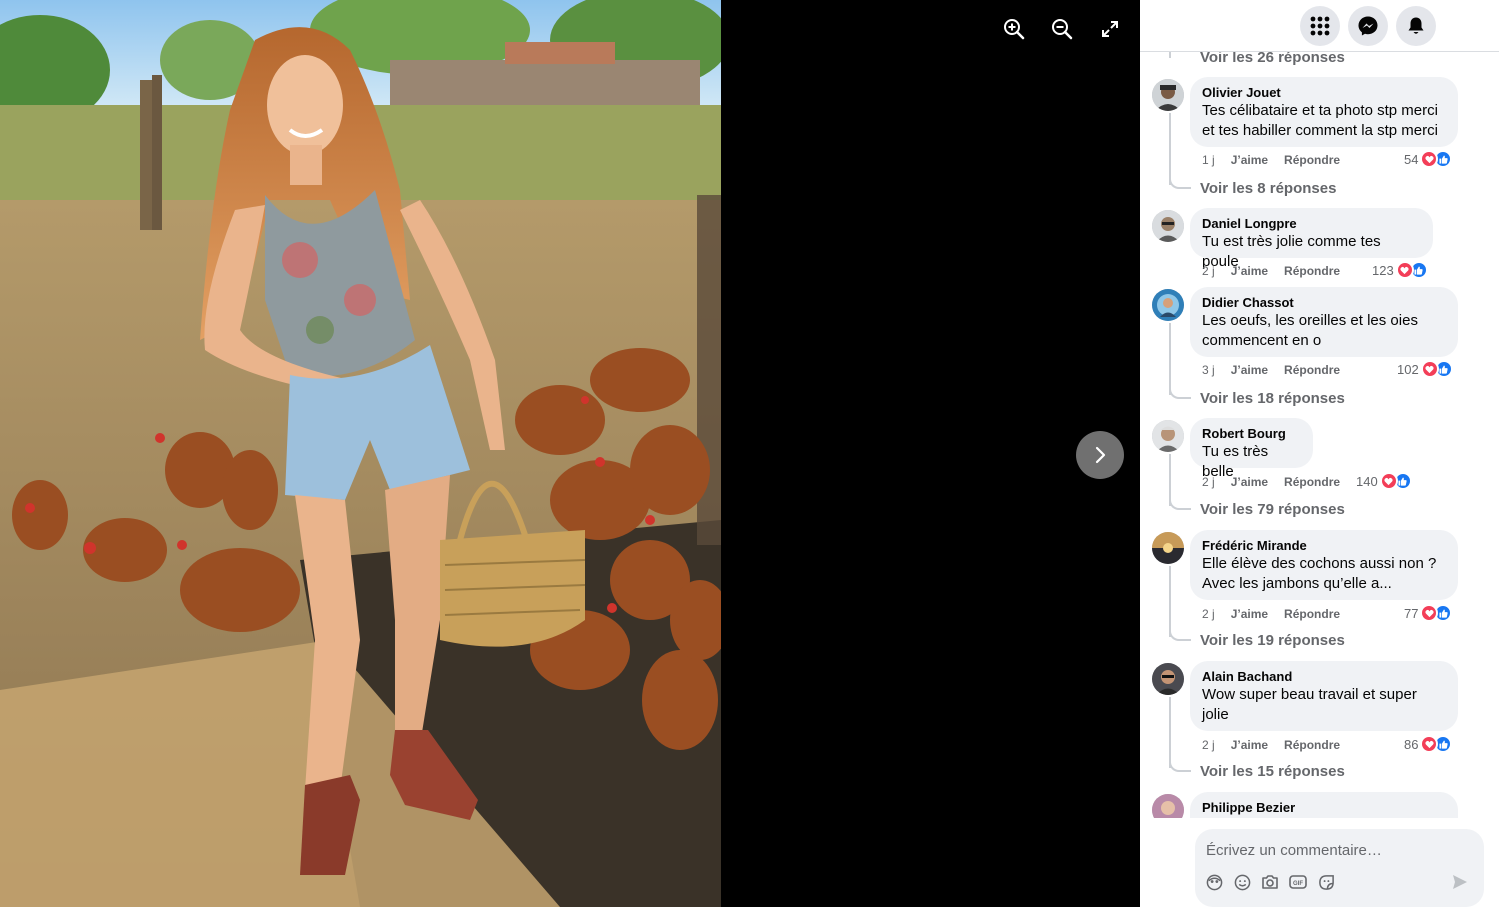 The width and height of the screenshot is (1499, 907). I want to click on zoom-out-icon, so click(1062, 29).